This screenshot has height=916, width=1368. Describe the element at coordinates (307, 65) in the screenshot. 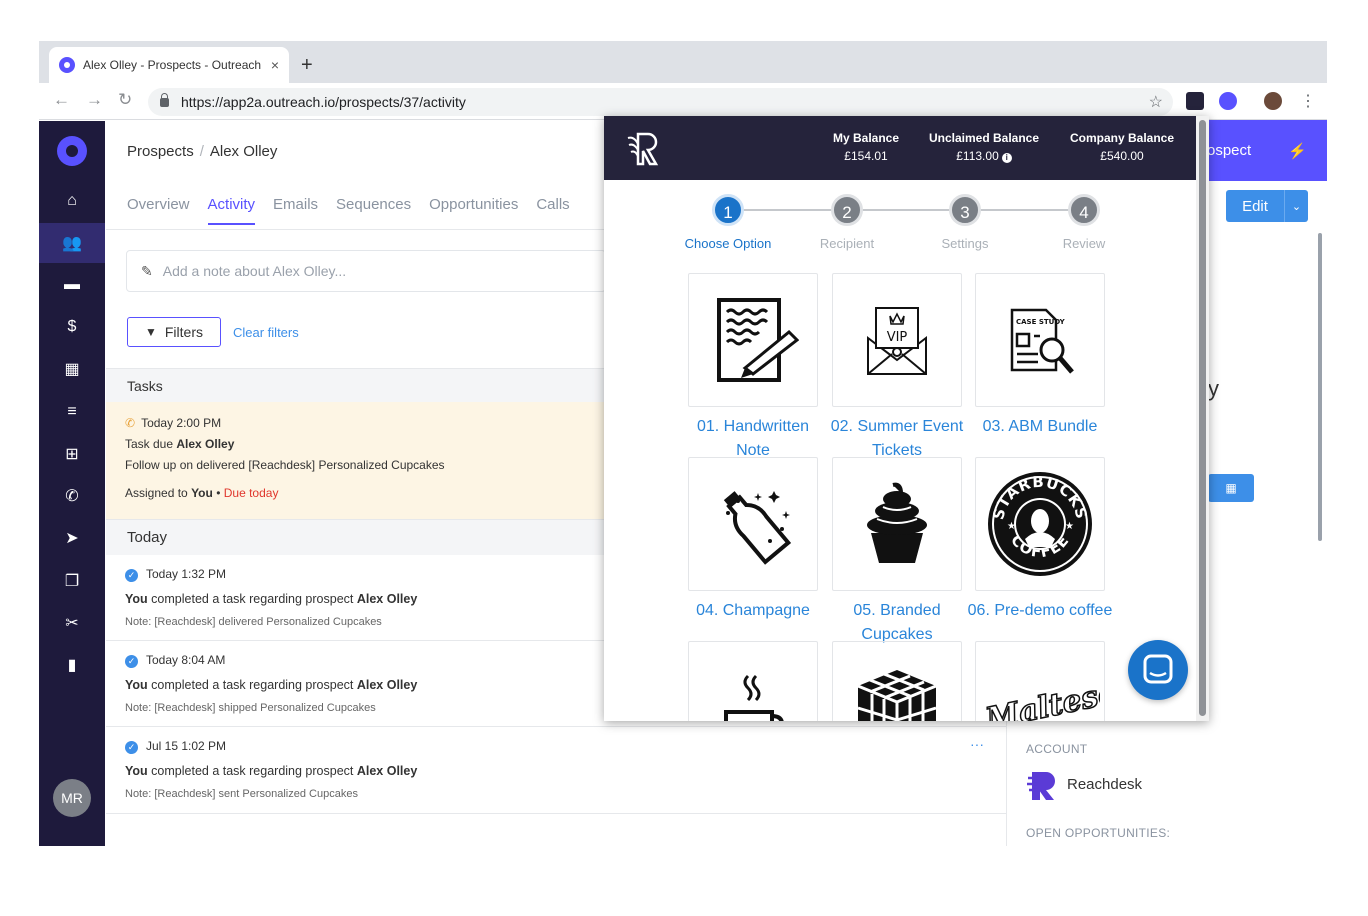

I see `new-tab-button: +` at that location.